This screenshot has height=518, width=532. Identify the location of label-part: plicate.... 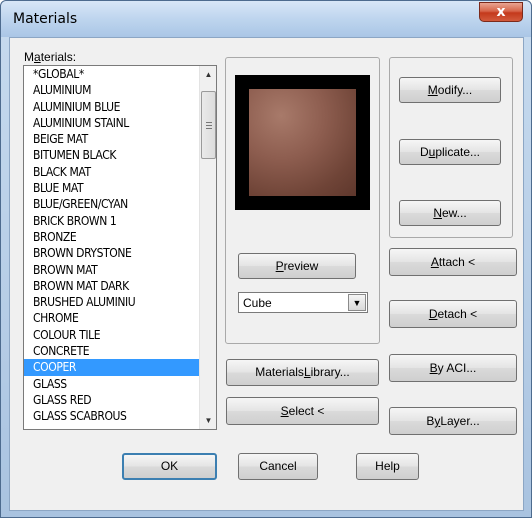
(458, 152).